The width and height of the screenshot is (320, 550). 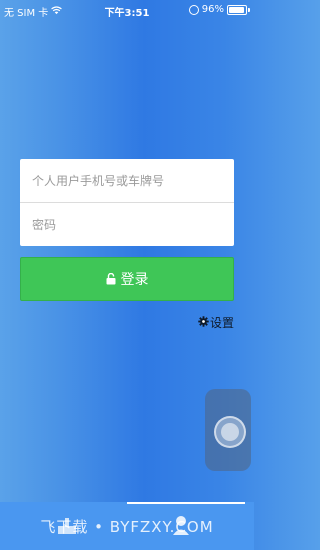 What do you see at coordinates (127, 180) in the screenshot?
I see `phone-or-plate-input` at bounding box center [127, 180].